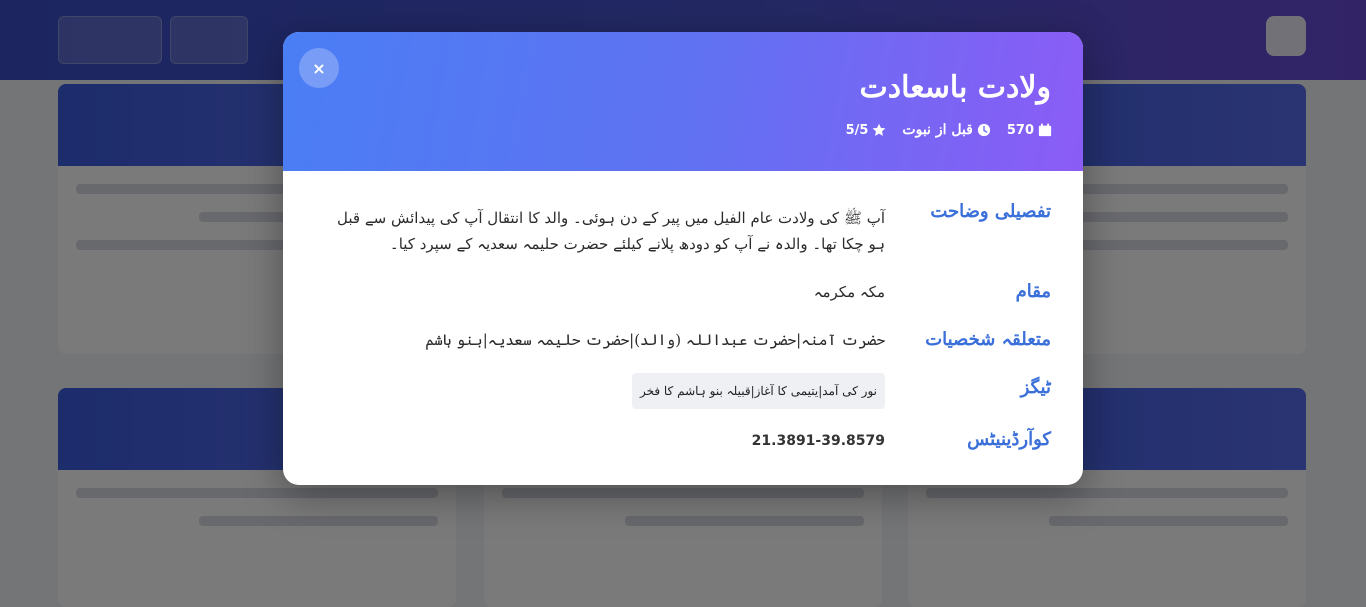 This screenshot has width=1366, height=607. I want to click on people-label: متعلقہ شخصیات, so click(988, 339).